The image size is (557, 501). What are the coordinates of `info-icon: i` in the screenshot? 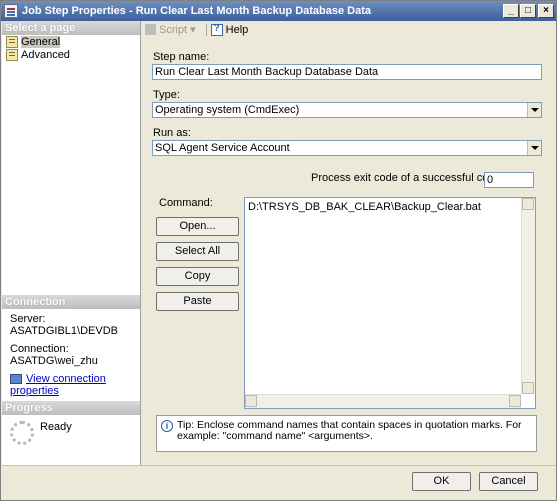 It's located at (167, 426).